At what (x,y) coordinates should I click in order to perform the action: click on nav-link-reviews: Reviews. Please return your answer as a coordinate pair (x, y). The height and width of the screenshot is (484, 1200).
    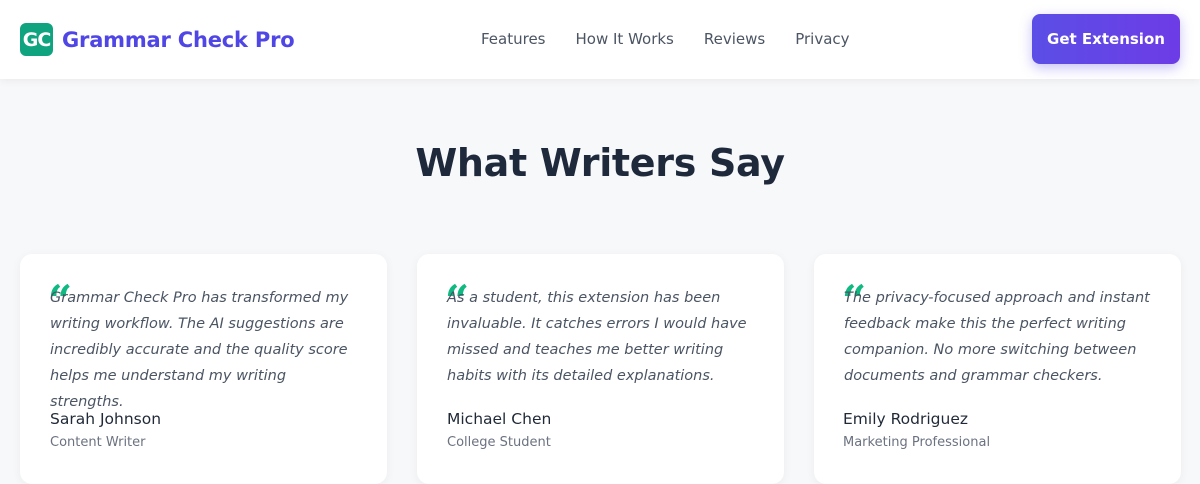
    Looking at the image, I should click on (734, 39).